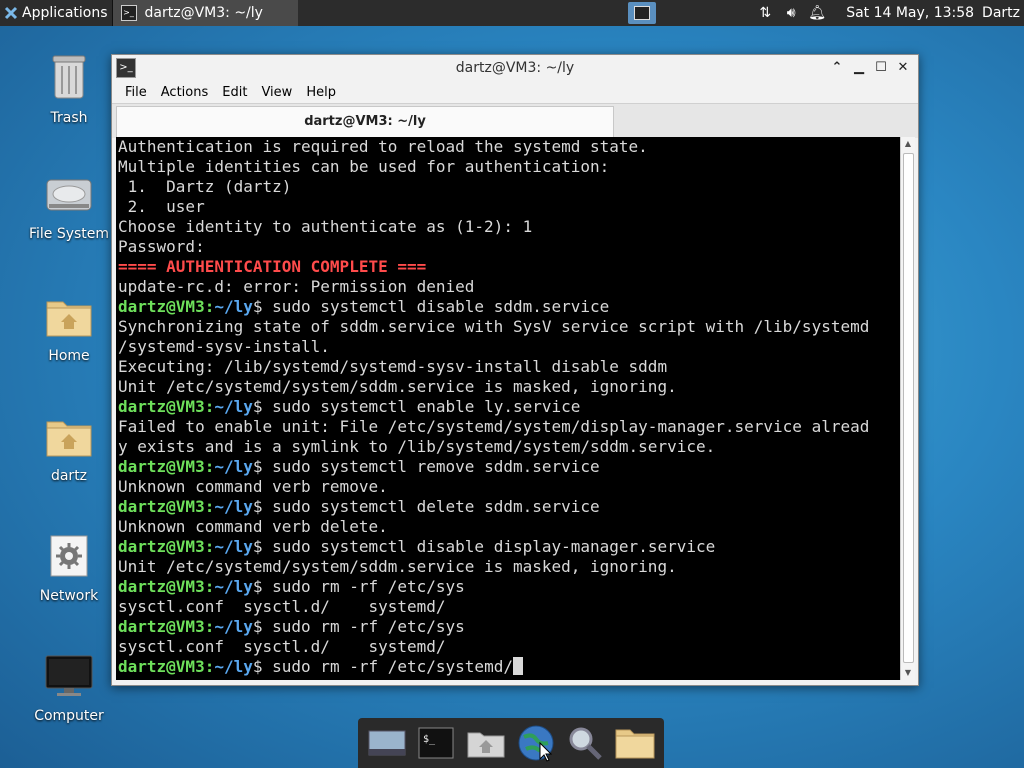  I want to click on terminal-scrollbar: ▲ ▼, so click(907, 408).